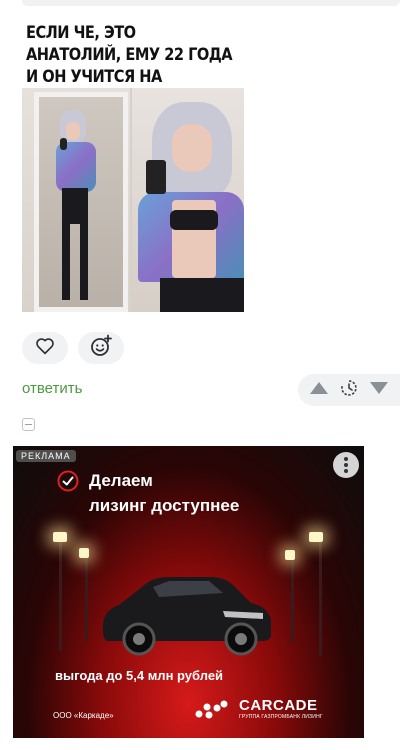 Image resolution: width=400 pixels, height=750 pixels. I want to click on mirror-phone, so click(63, 144).